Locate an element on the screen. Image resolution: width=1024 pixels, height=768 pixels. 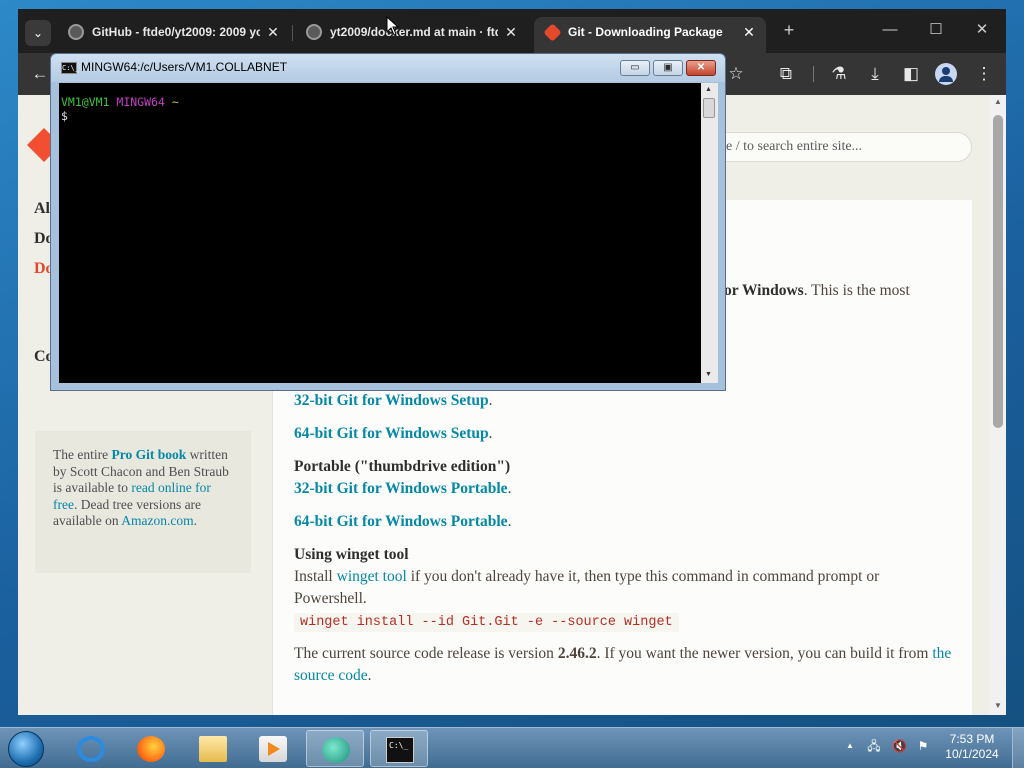
release-version: 2.46.2 is located at coordinates (577, 653).